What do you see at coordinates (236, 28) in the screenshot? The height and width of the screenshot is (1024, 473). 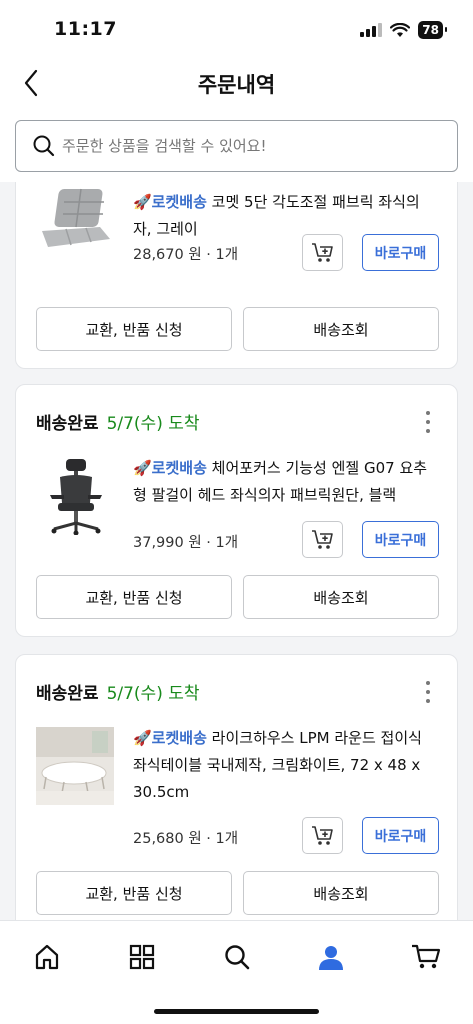 I see `status-bar: 11:17 78` at bounding box center [236, 28].